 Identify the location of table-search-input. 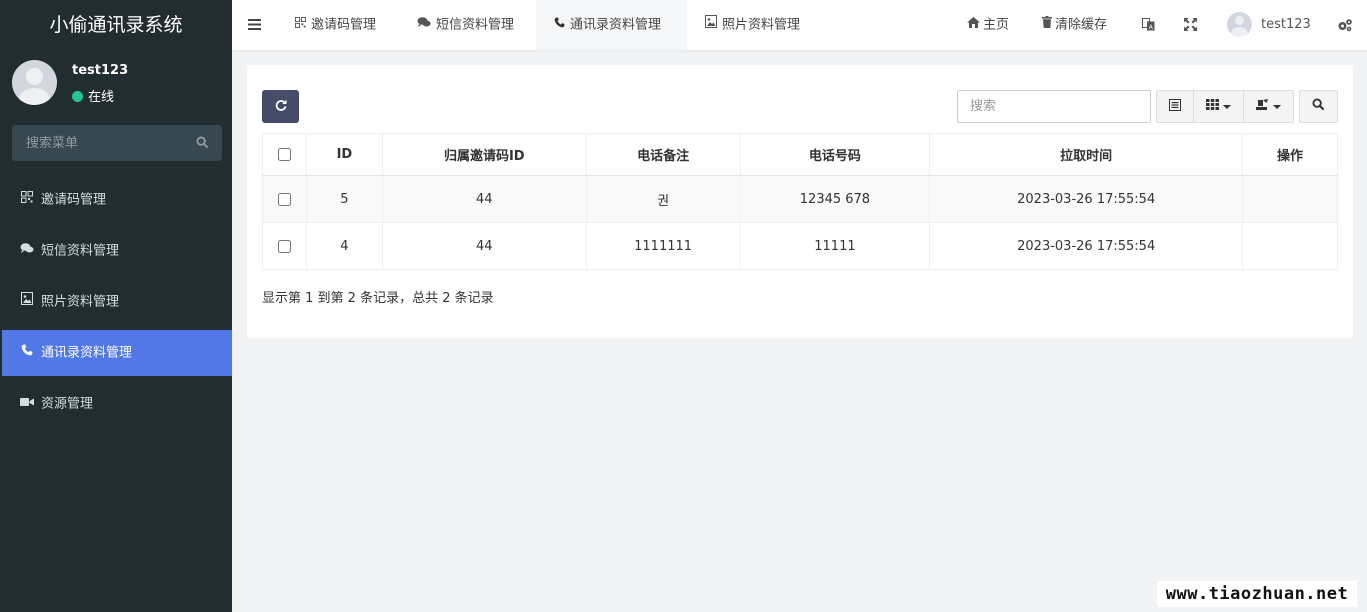
(1054, 106).